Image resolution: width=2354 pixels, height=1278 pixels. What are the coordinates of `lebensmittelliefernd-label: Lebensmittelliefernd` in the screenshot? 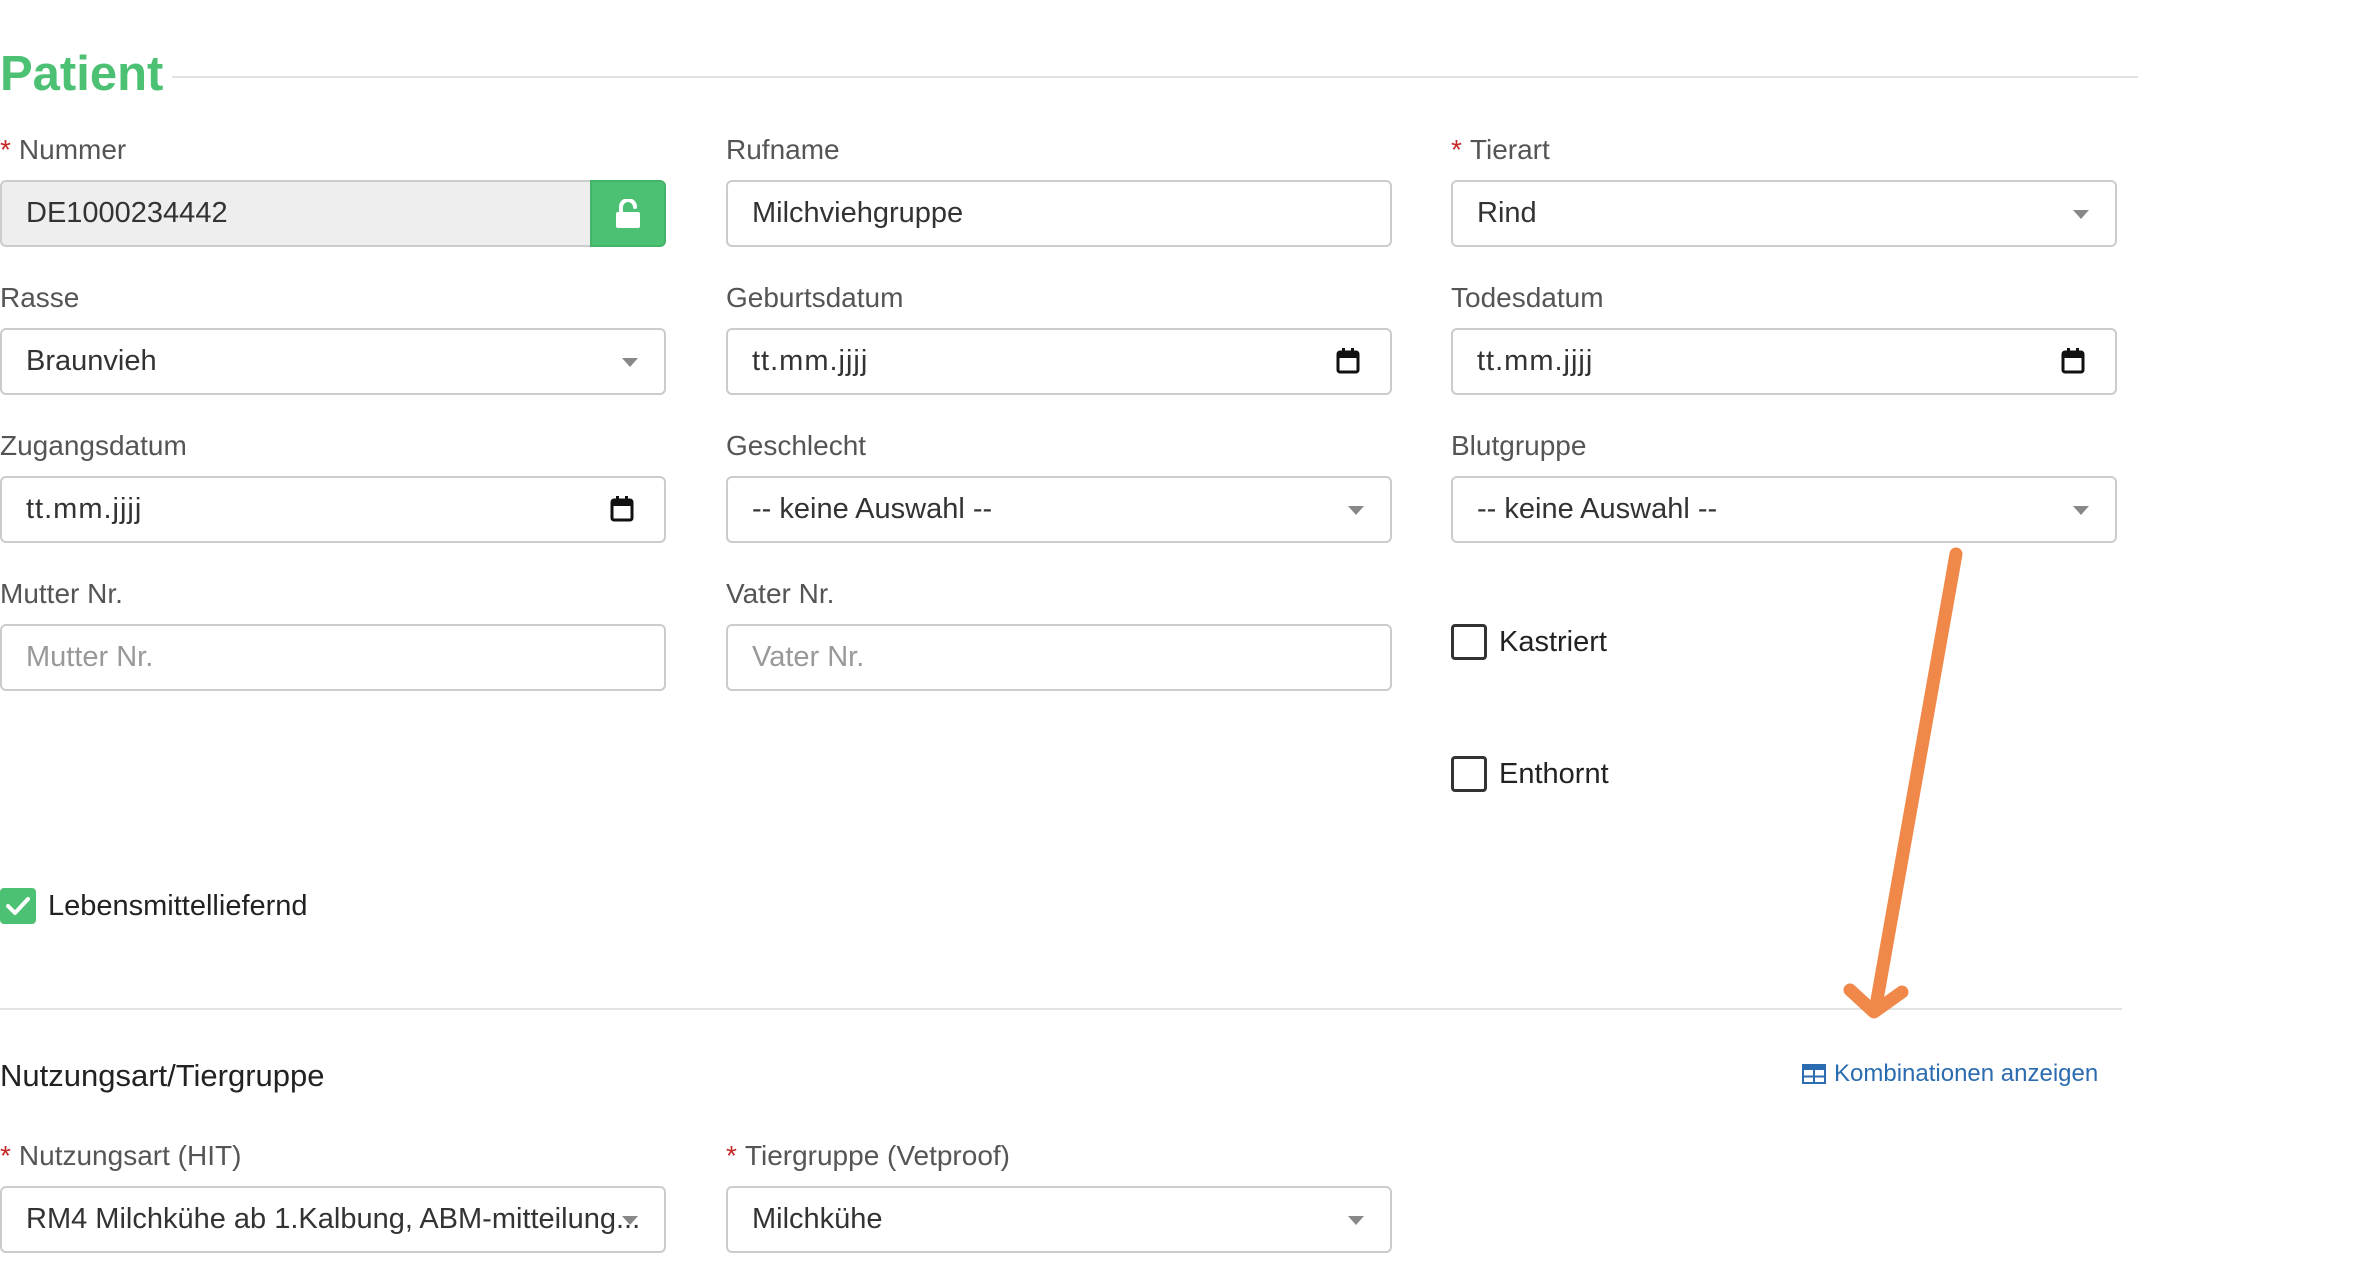 It's located at (178, 905).